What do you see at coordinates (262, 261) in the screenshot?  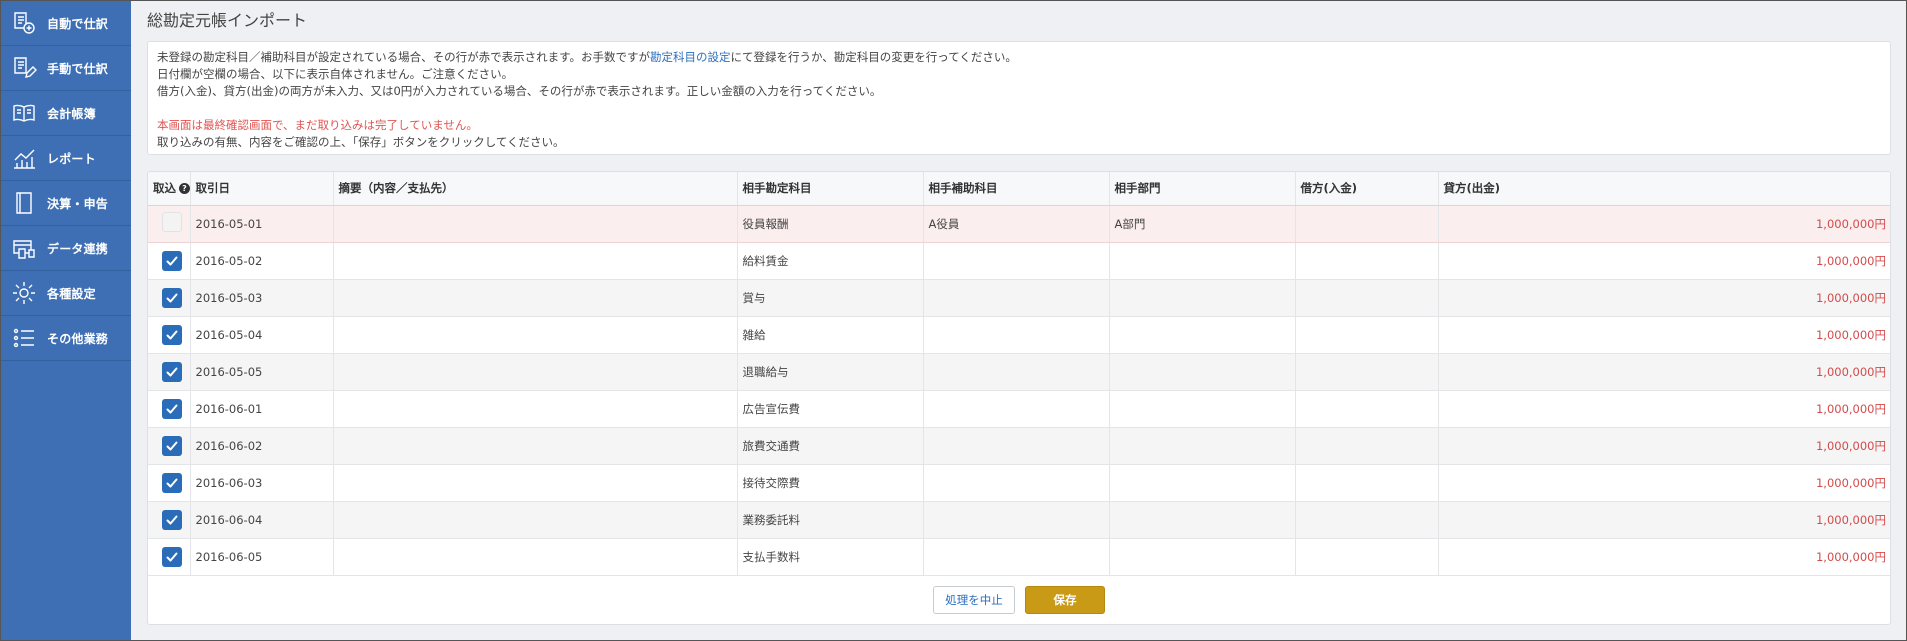 I see `cell-date: 2016-05-02` at bounding box center [262, 261].